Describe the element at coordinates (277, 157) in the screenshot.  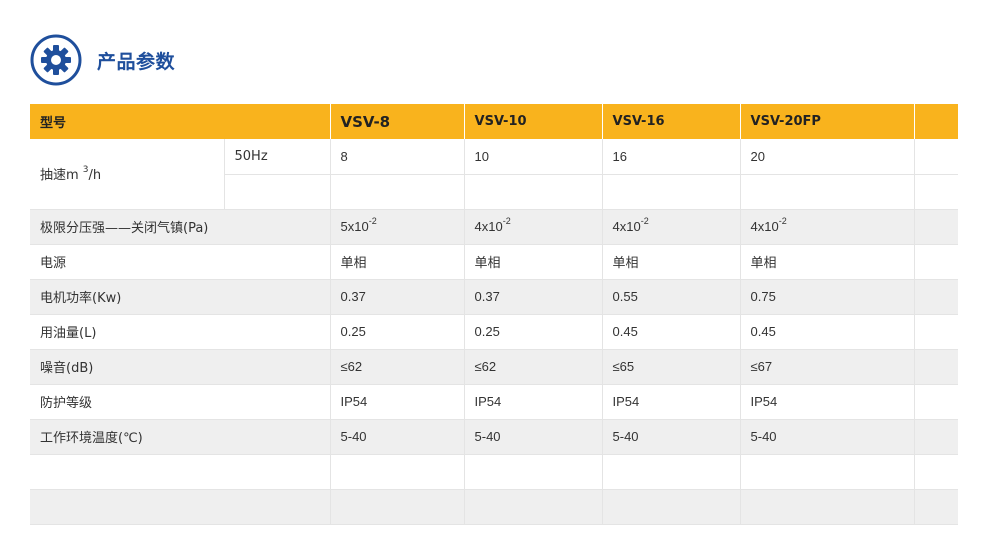
I see `speed-freq: 50Hz` at that location.